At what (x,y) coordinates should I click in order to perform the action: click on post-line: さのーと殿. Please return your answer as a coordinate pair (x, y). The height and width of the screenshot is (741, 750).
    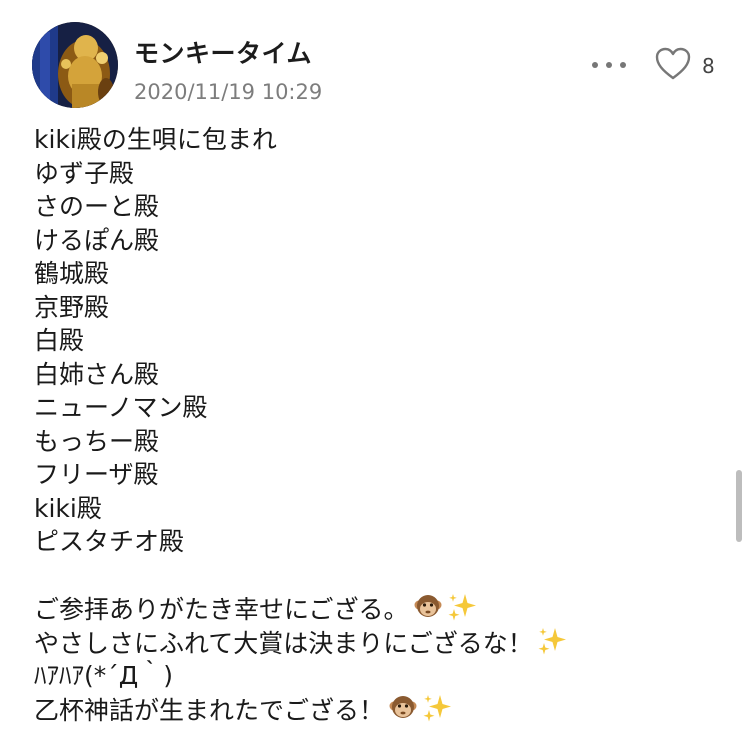
    Looking at the image, I should click on (97, 206).